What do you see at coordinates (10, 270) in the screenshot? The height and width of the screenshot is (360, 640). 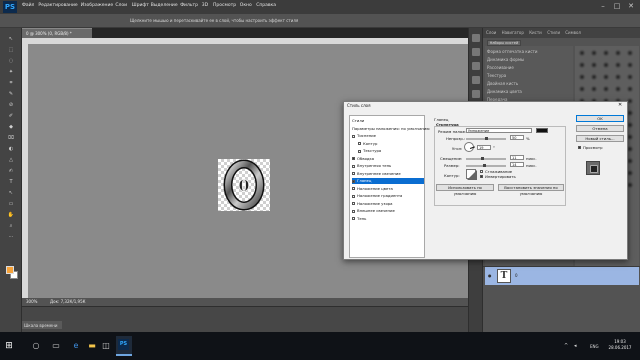 I see `foreground-color-swatch` at bounding box center [10, 270].